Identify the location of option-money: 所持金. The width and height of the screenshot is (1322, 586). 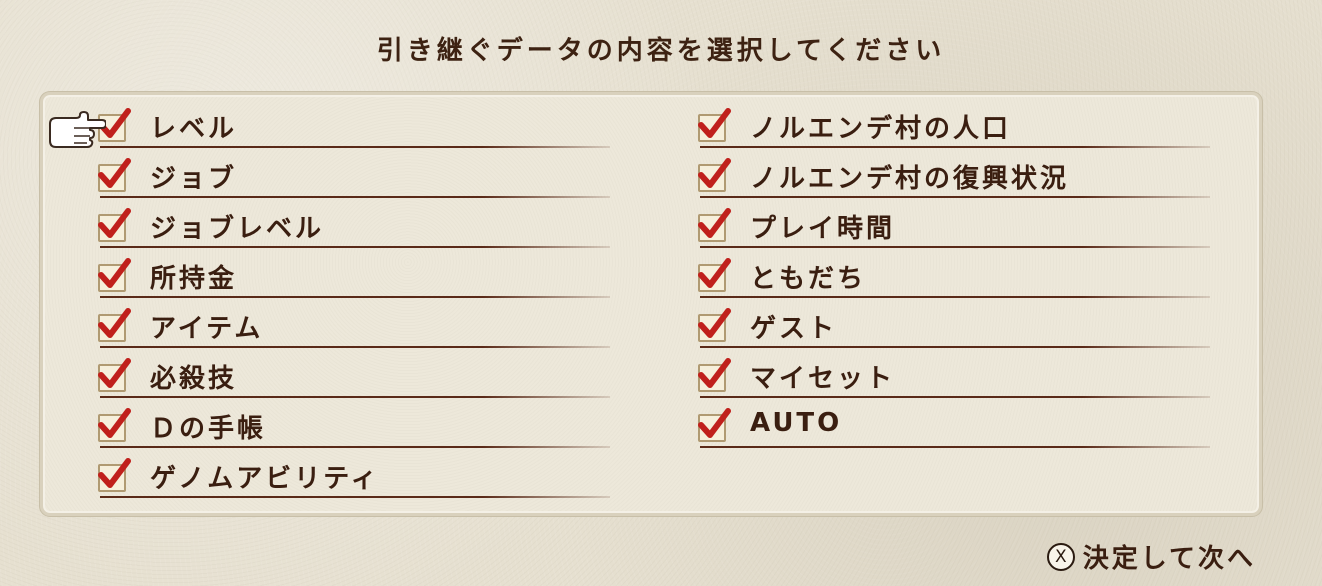
(354, 275).